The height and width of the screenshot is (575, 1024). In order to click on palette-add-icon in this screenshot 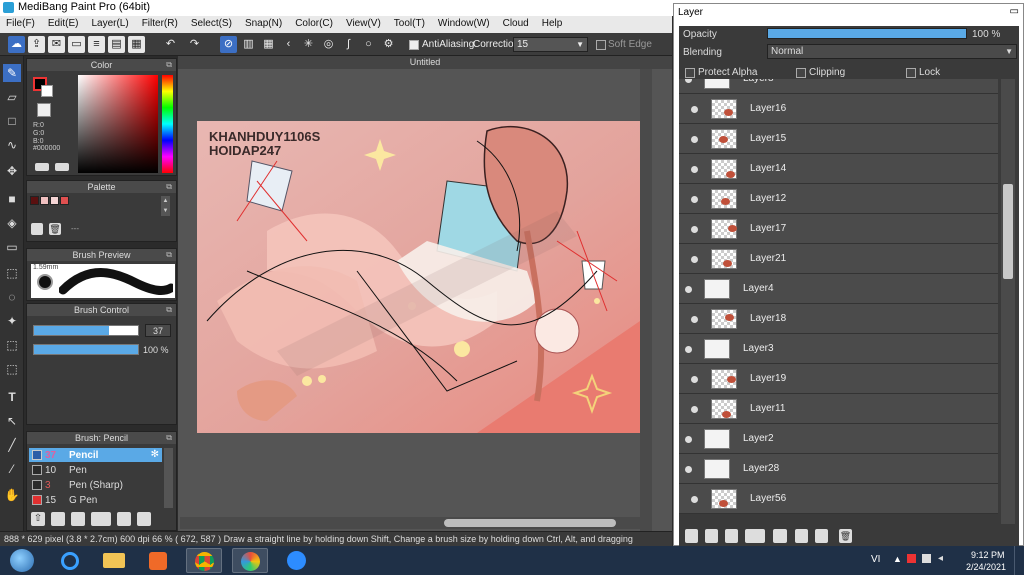, I will do `click(37, 229)`.